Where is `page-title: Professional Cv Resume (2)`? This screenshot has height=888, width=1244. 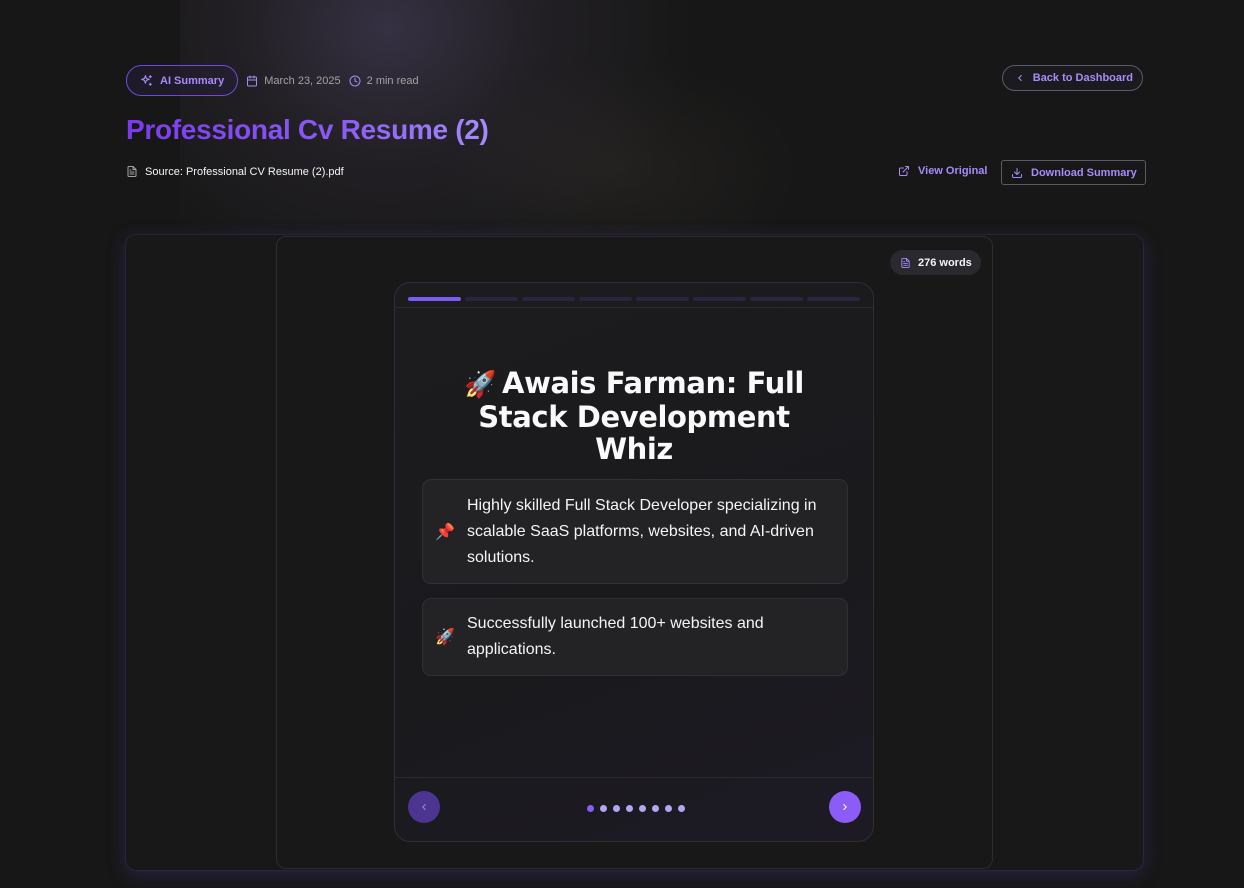 page-title: Professional Cv Resume (2) is located at coordinates (307, 129).